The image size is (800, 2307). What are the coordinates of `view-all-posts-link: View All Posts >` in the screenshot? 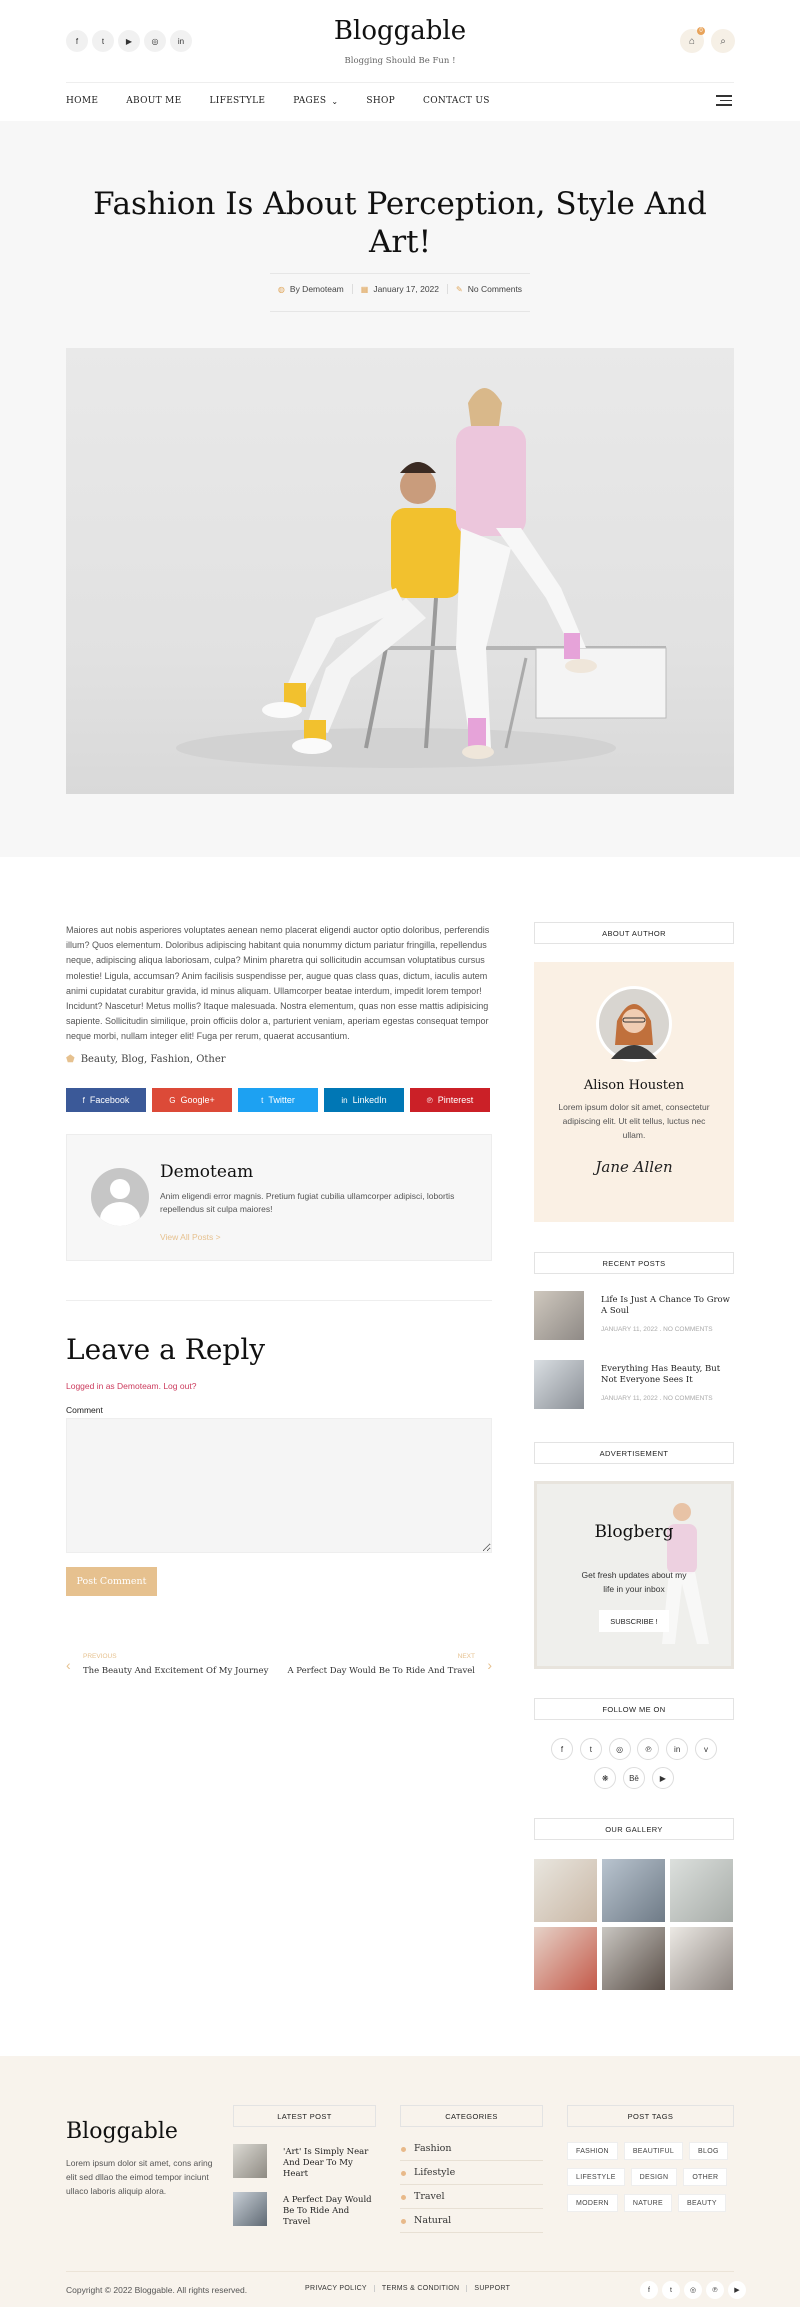 It's located at (190, 1237).